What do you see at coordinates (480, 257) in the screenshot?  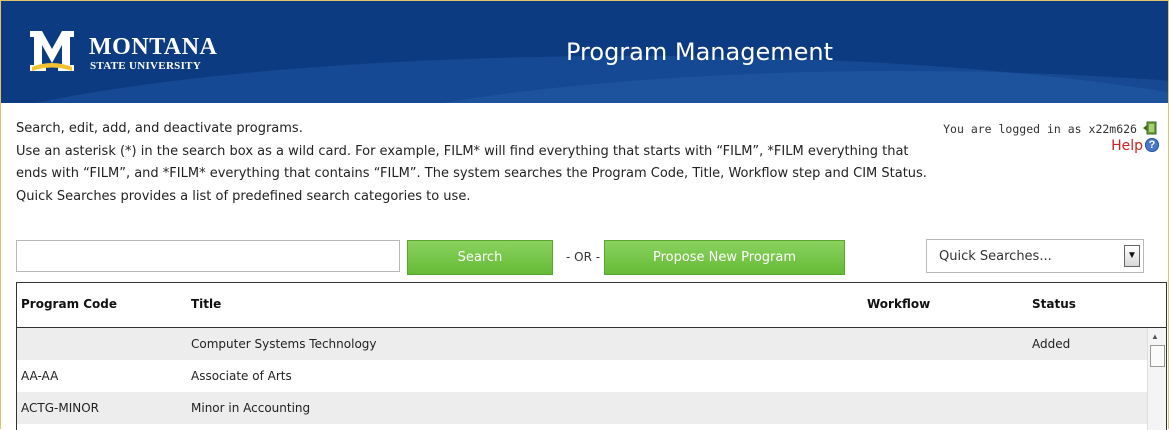 I see `search-button: Search` at bounding box center [480, 257].